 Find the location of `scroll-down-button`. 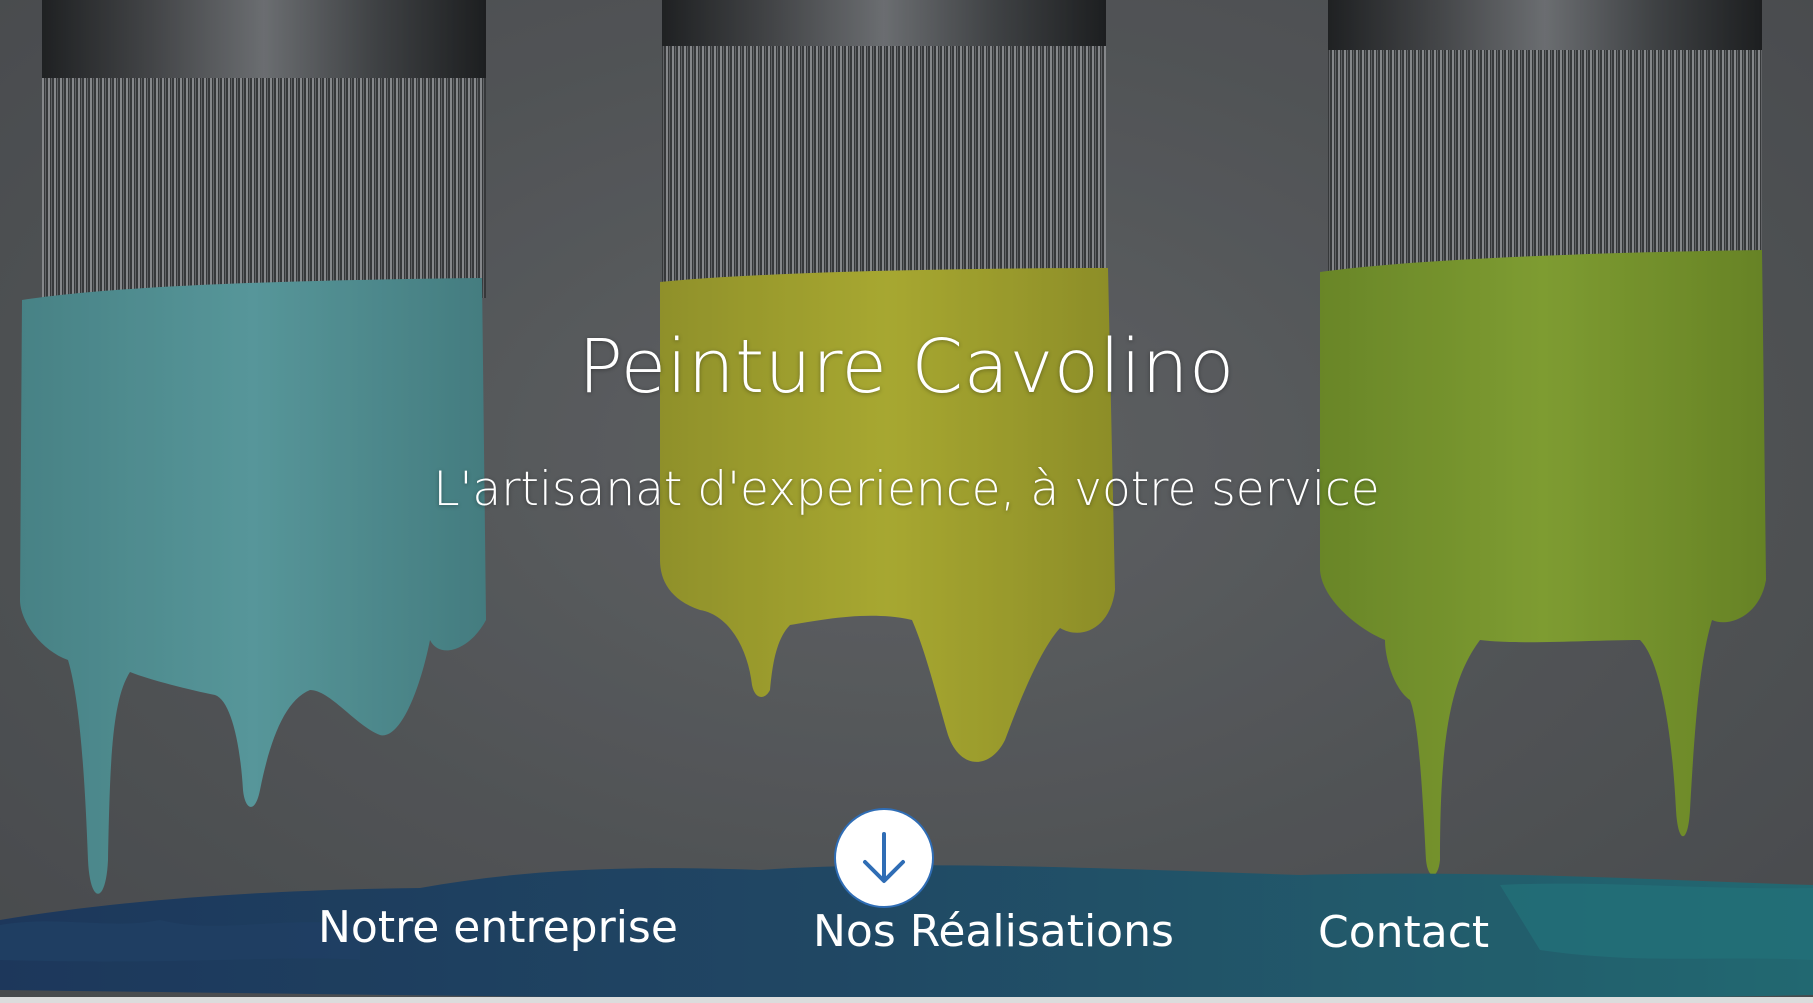

scroll-down-button is located at coordinates (884, 858).